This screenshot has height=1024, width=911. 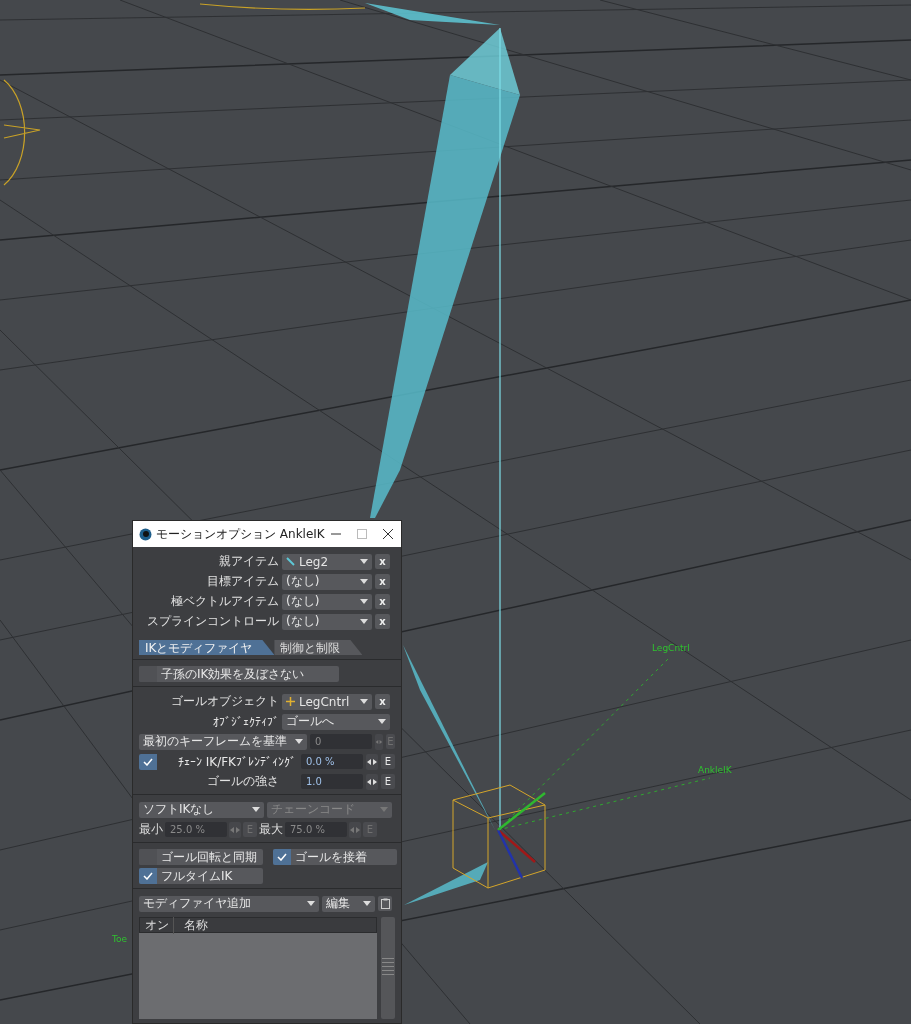 I want to click on column-header: オン, so click(x=157, y=925).